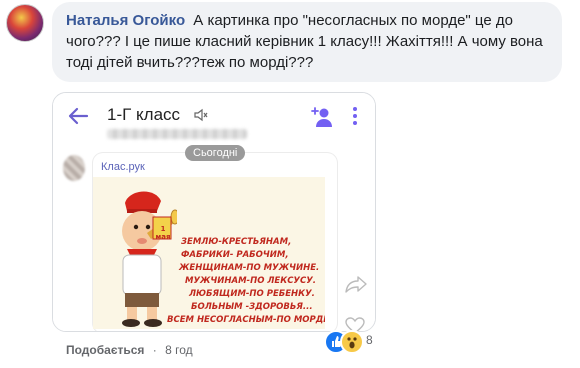  I want to click on poster-line: ЗЕМЛЮ-КРЕСТЬЯНАМ,, so click(236, 242).